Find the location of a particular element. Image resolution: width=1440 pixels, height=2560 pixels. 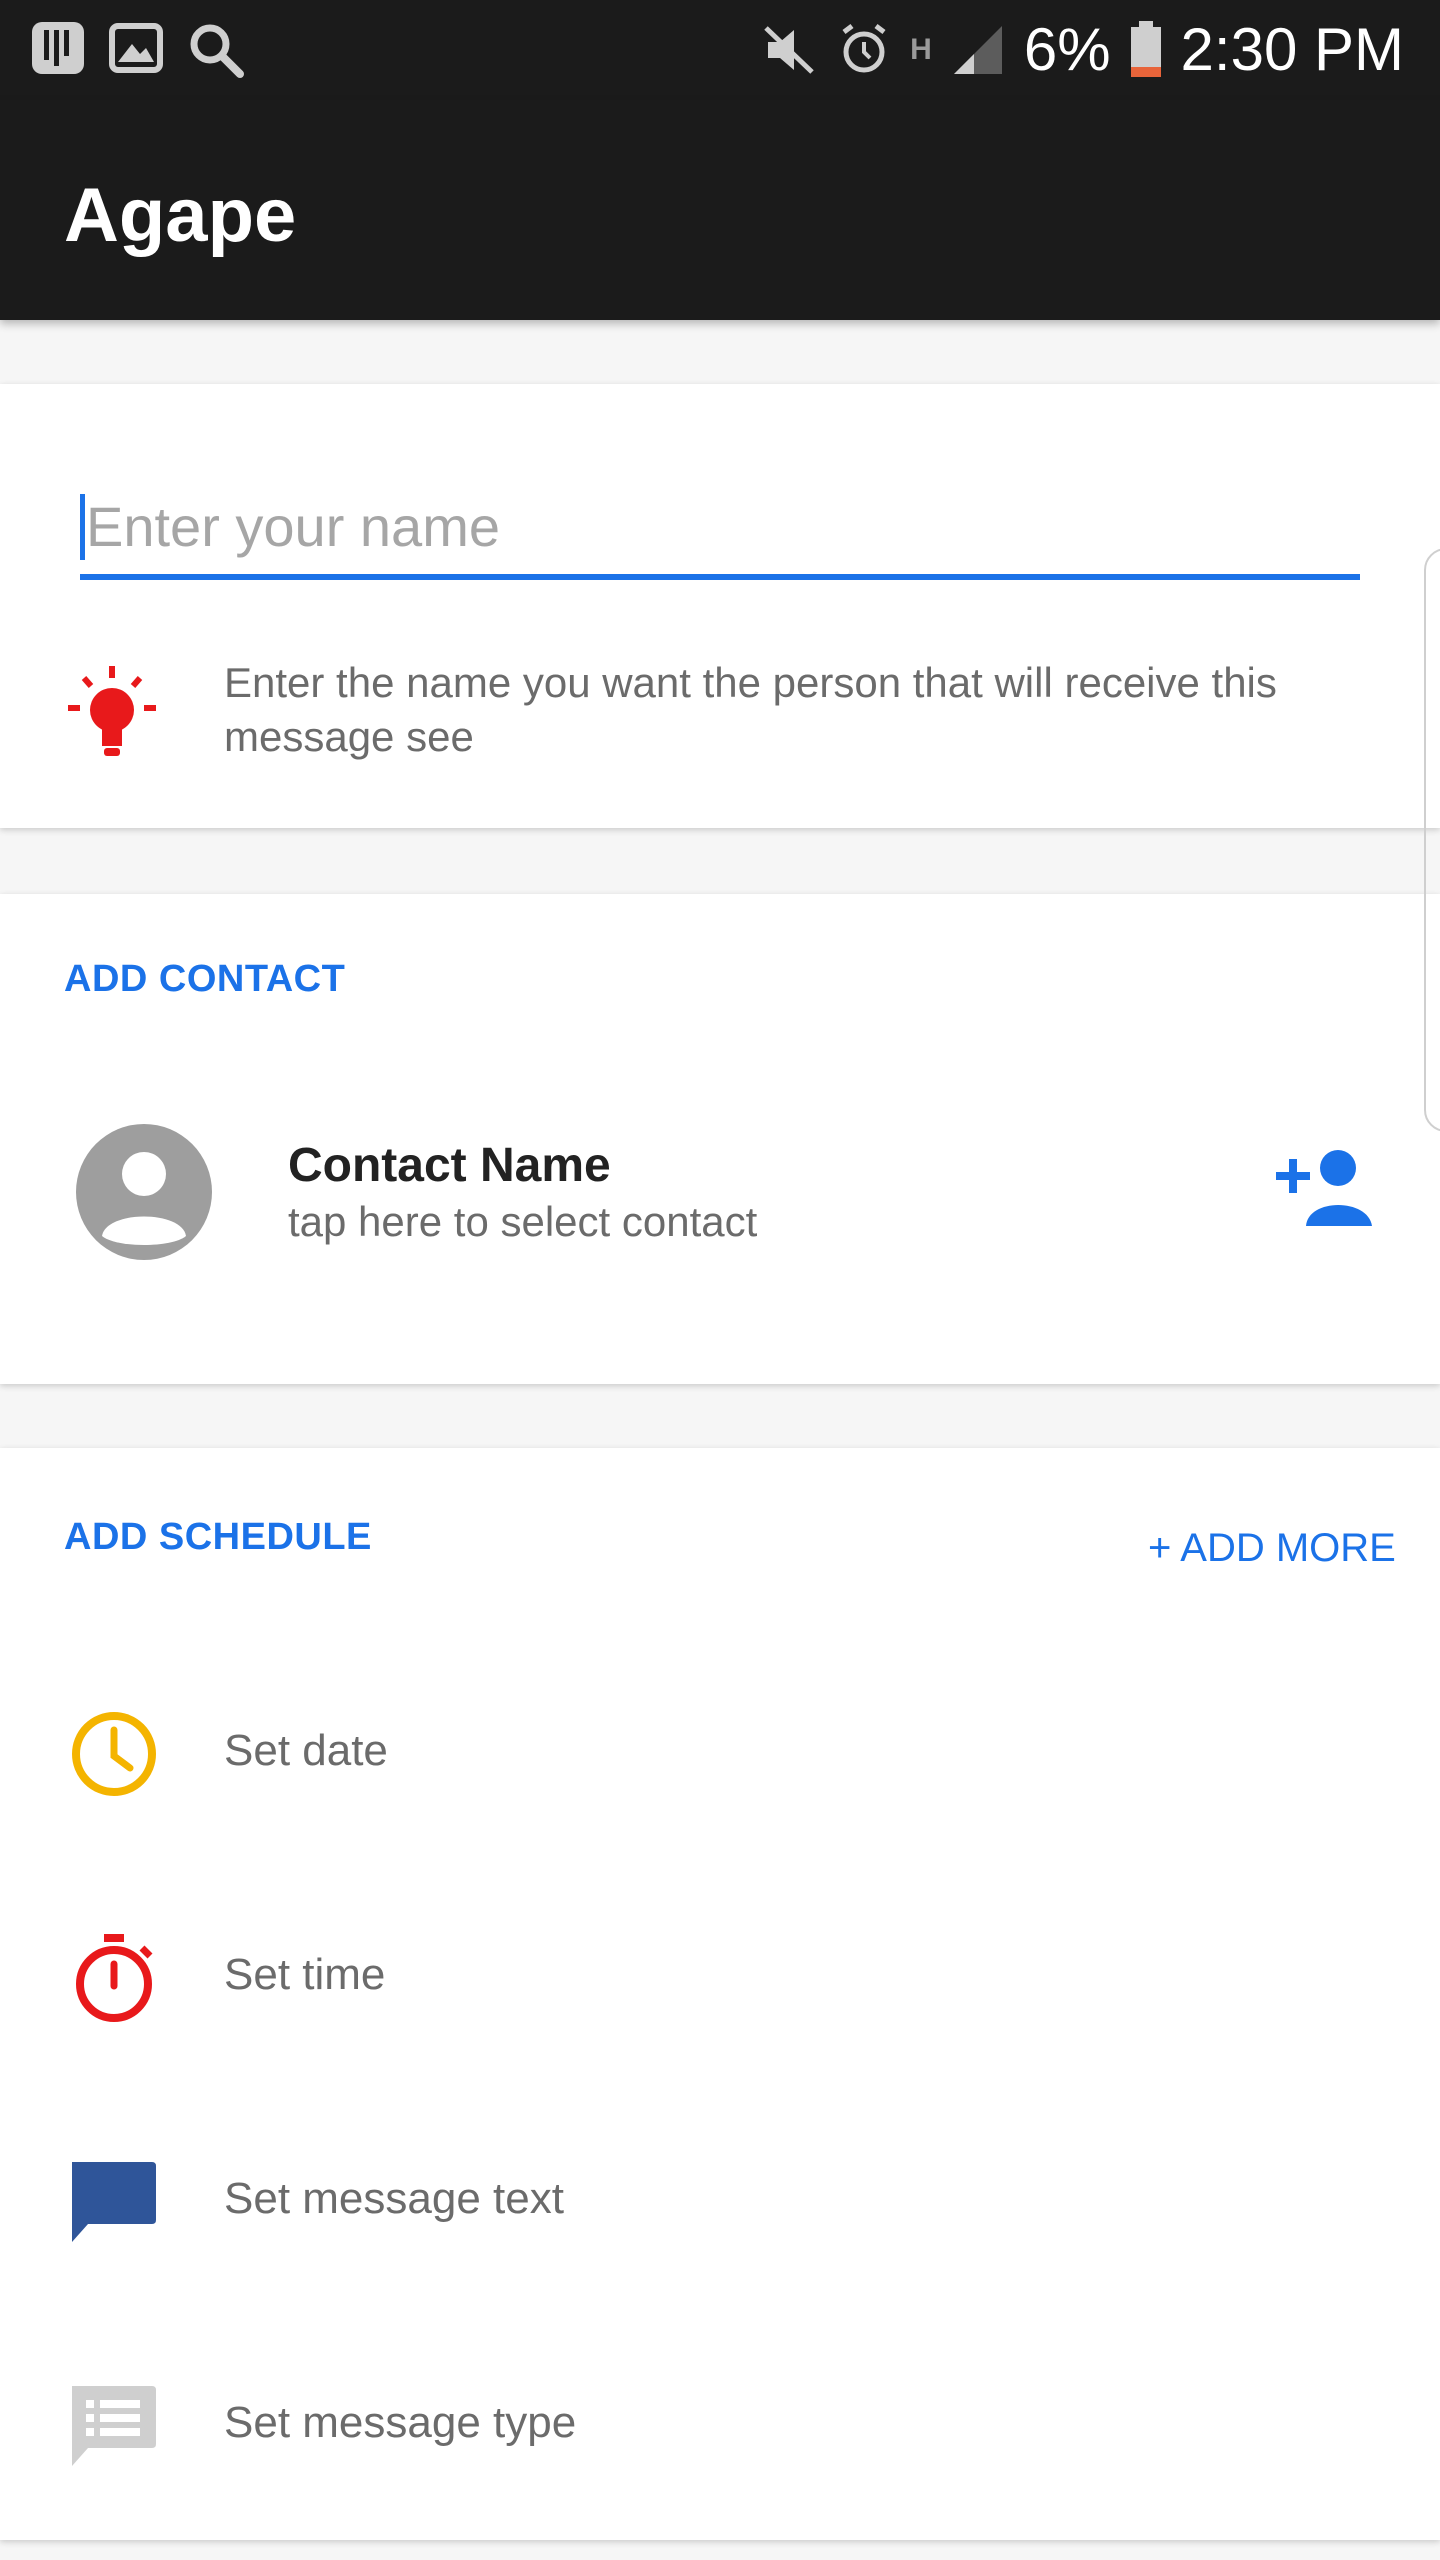

notification-icons is located at coordinates (138, 50).